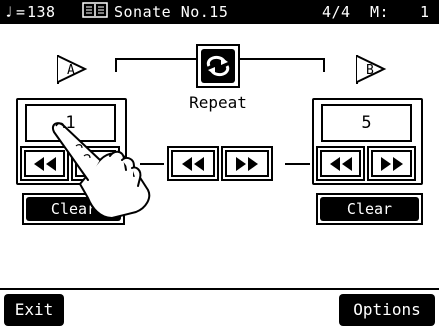  I want to click on marker-b-value: 5, so click(366, 123).